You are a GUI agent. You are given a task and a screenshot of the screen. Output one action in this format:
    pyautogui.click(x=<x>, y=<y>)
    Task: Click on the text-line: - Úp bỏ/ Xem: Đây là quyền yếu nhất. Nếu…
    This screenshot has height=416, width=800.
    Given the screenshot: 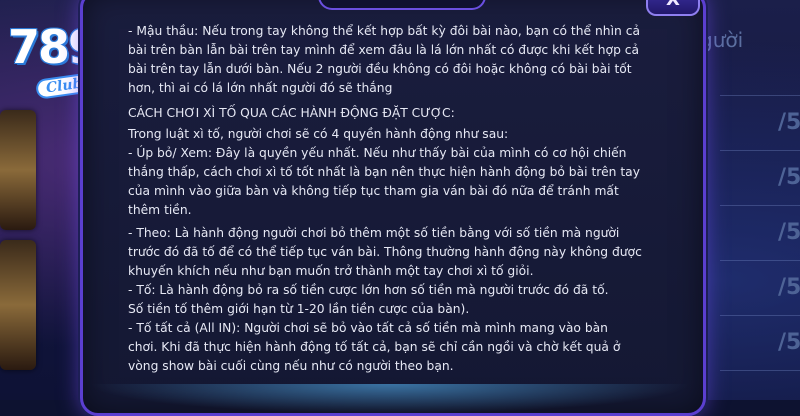 What is the action you would take?
    pyautogui.click(x=377, y=153)
    